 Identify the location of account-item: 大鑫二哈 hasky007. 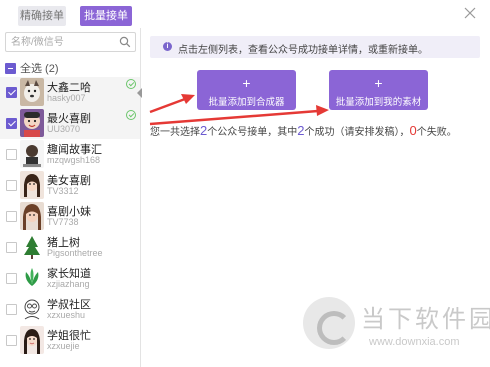
(70, 92).